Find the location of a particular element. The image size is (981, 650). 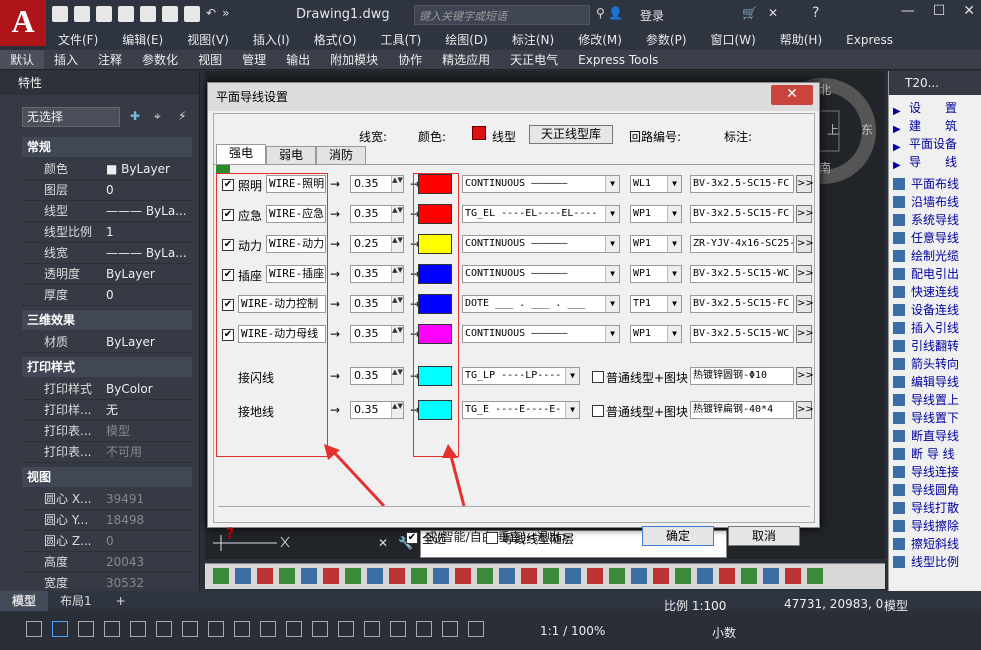

prop-row: 圆心 Y... 18498 is located at coordinates (107, 520).